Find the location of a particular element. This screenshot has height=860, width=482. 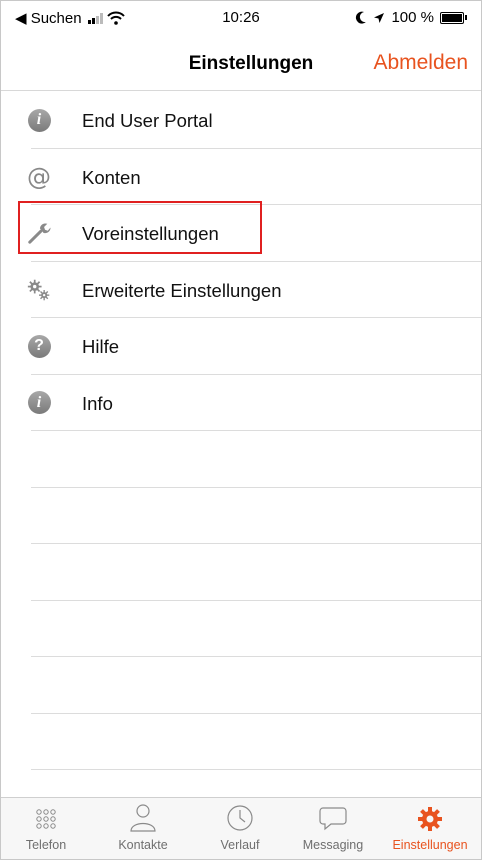

settings-item-erweiterte-einstellungen: Erweiterte Einstellungen is located at coordinates (241, 290).